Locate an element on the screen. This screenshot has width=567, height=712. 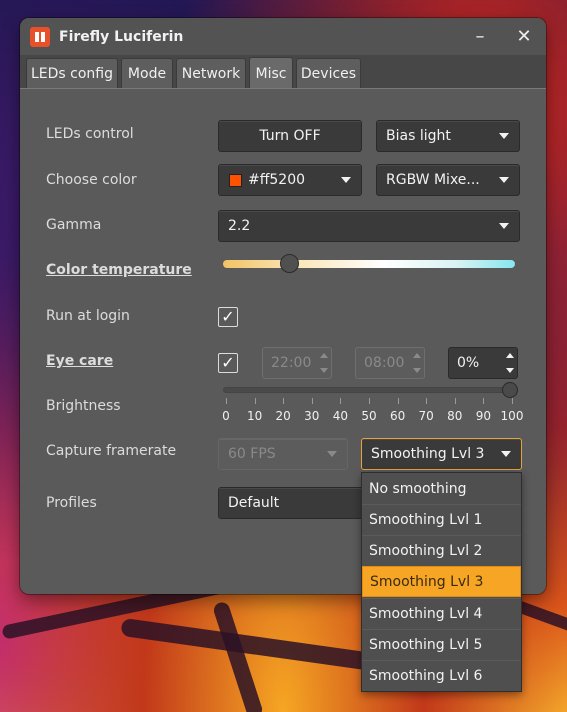
brightness-tick-label: 90 is located at coordinates (483, 416).